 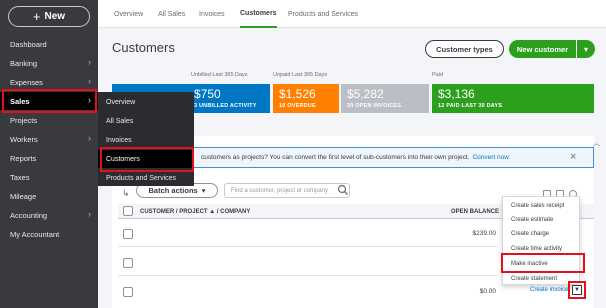 I want to click on unbilled-amount: $750, so click(x=207, y=94).